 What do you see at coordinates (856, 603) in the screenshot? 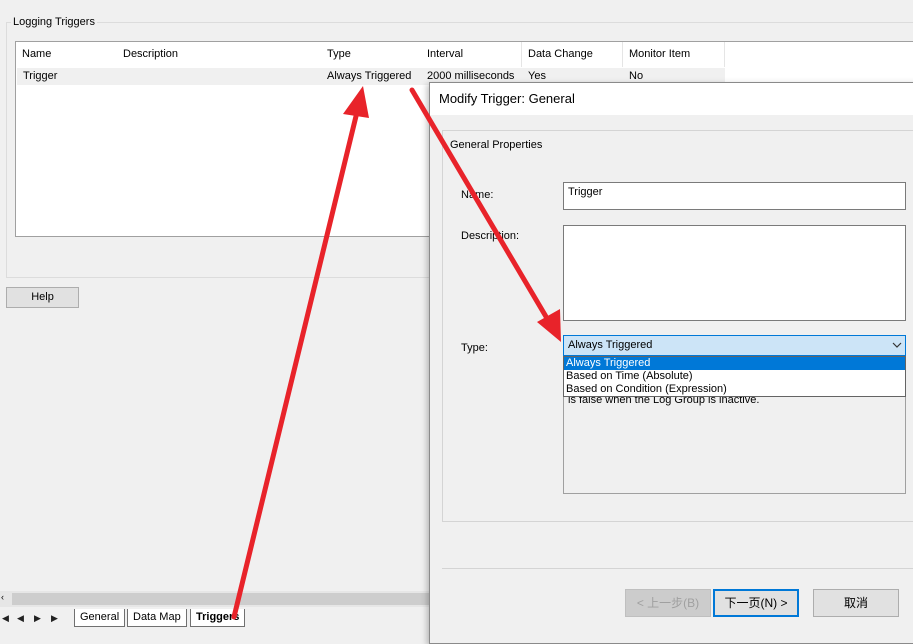
I see `cancel-button: 取消` at bounding box center [856, 603].